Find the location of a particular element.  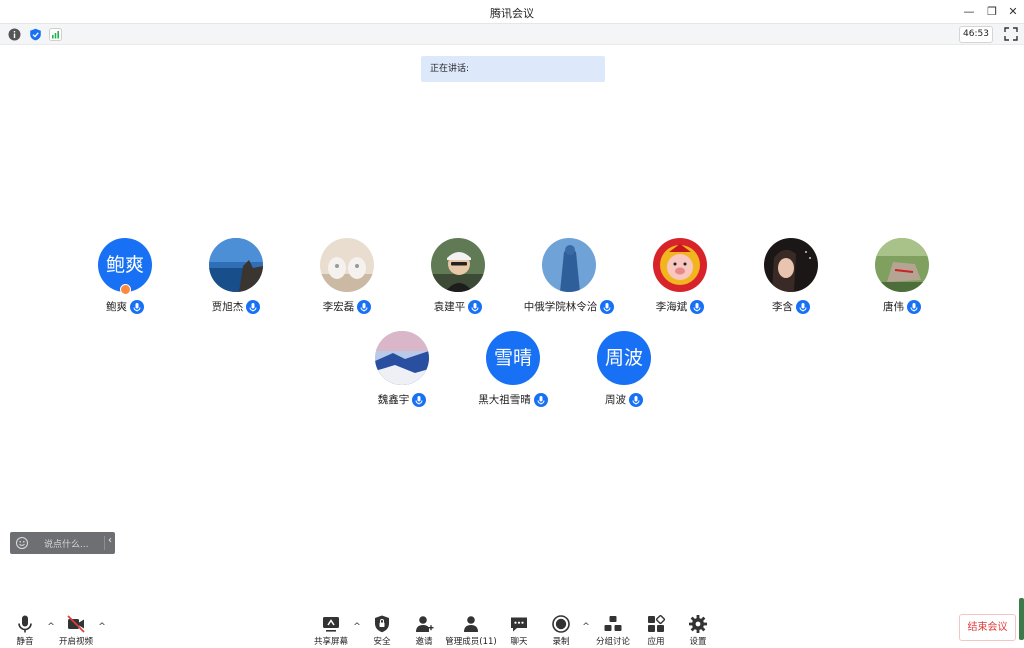

record-icon is located at coordinates (561, 624).